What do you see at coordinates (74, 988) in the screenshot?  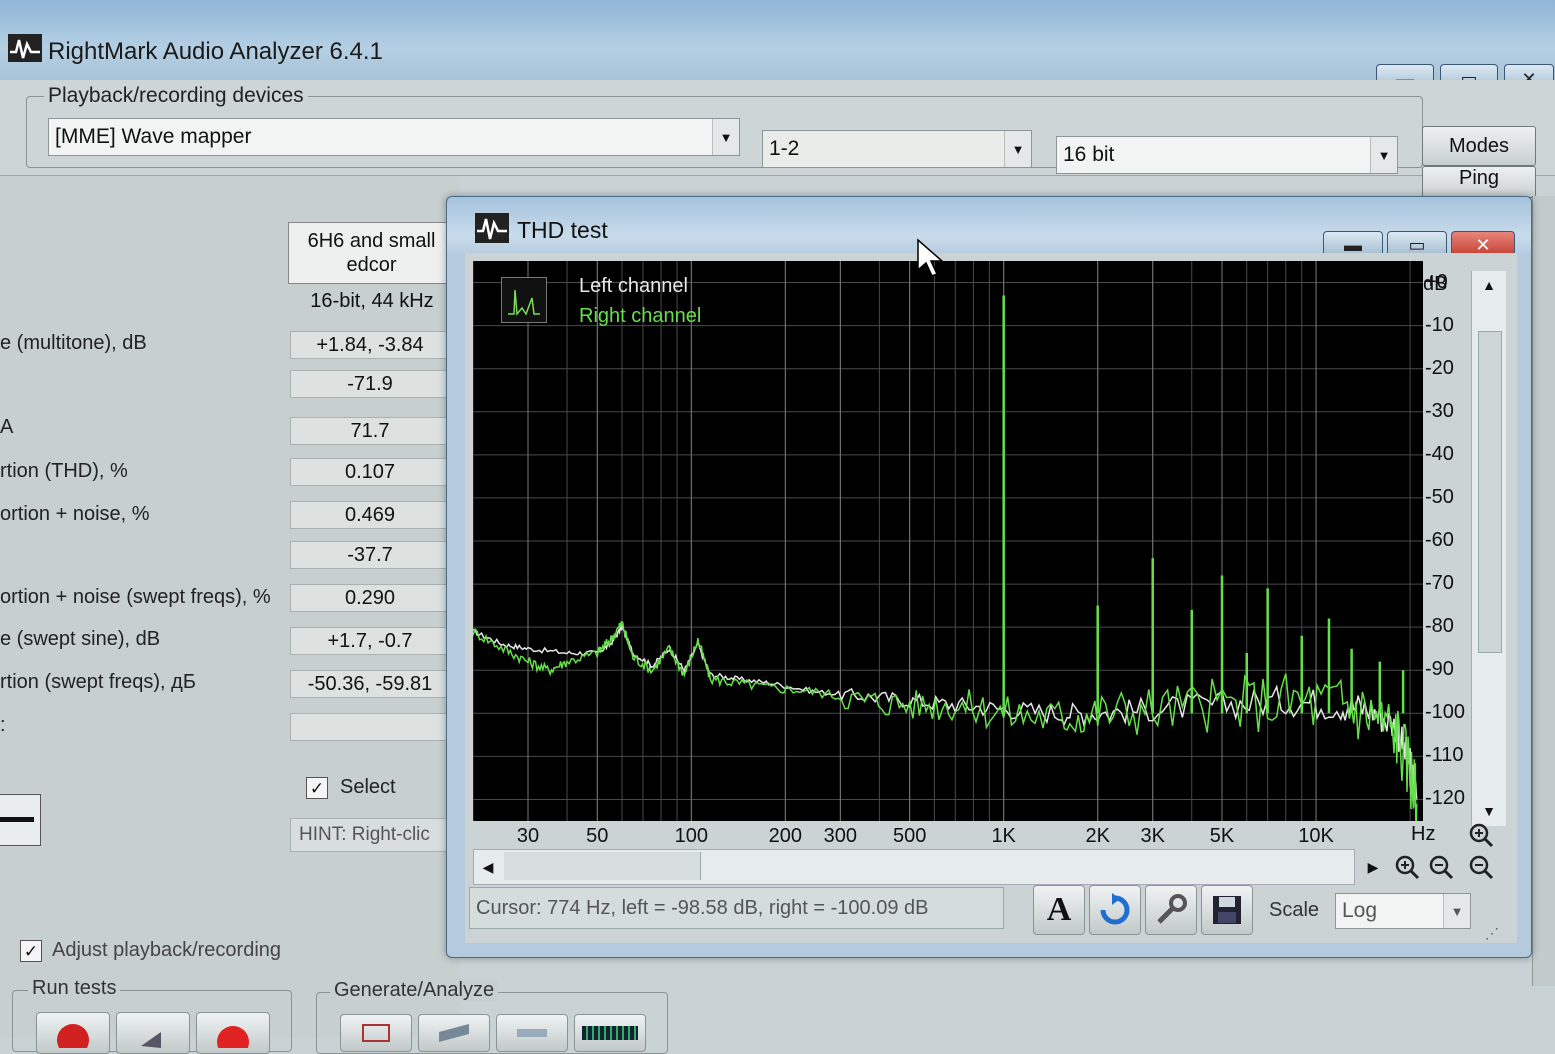 I see `run-tests-legend: Run tests` at bounding box center [74, 988].